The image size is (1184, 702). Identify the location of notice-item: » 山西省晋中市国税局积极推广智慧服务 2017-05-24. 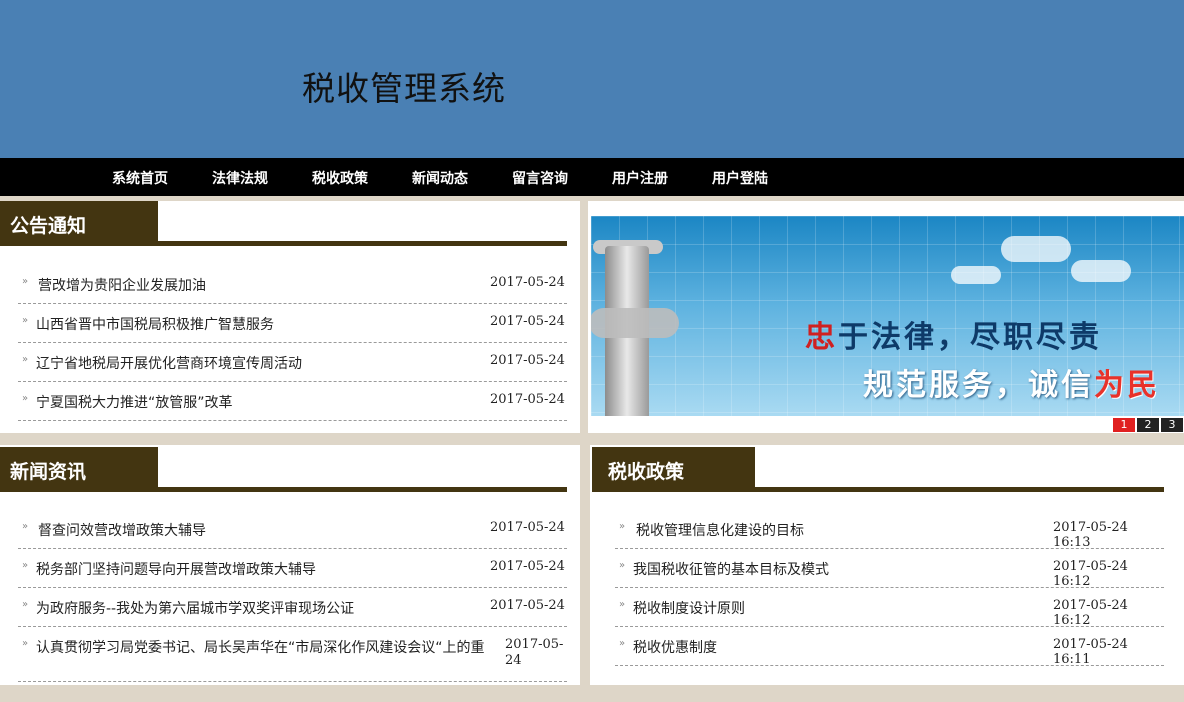
(292, 323).